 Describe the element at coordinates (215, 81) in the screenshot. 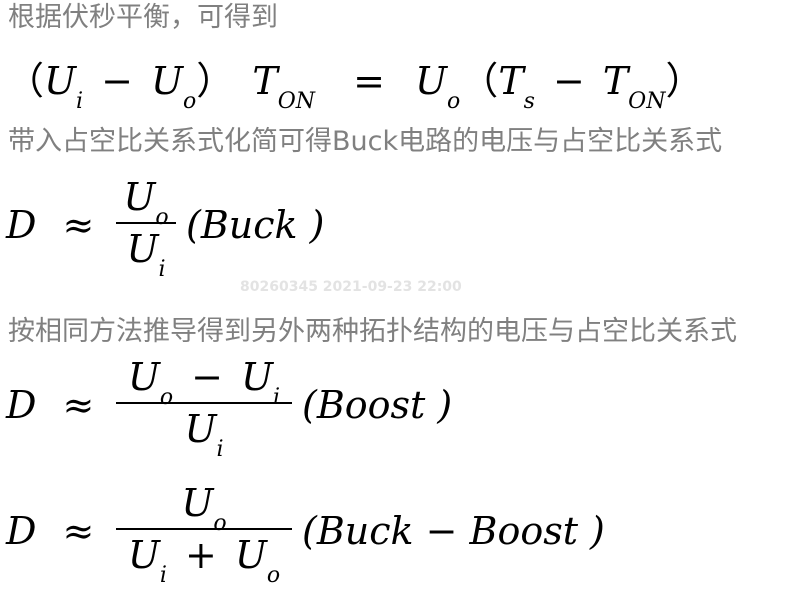

I see `eq1-rparen: ）` at that location.